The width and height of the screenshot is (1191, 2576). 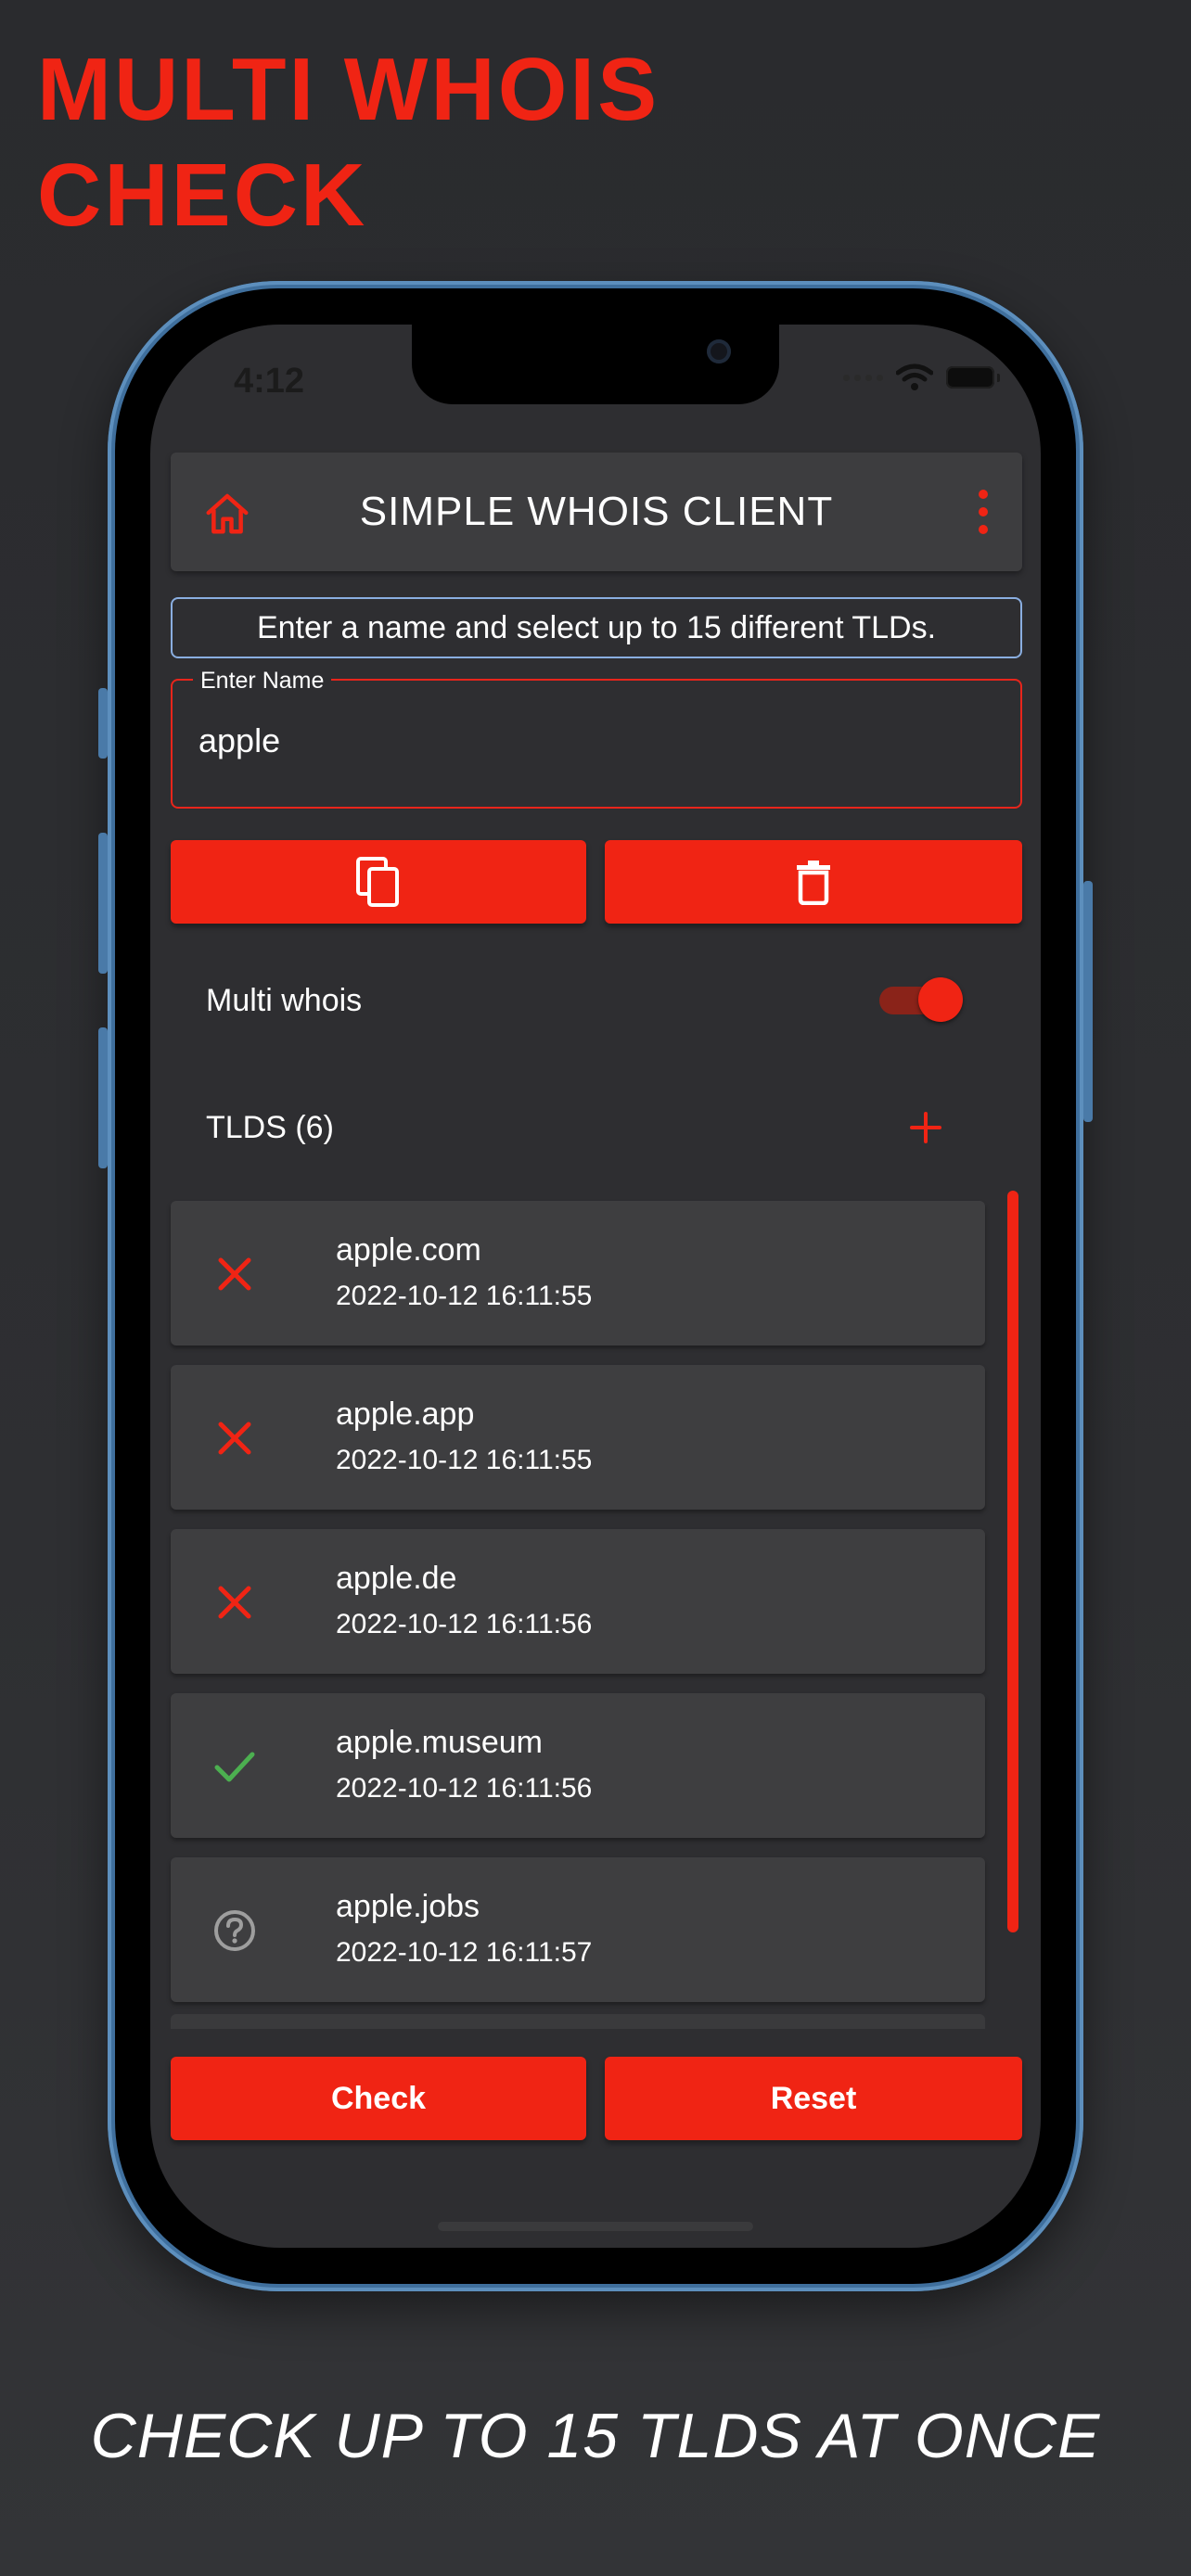 I want to click on check-button: Check, so click(x=378, y=2098).